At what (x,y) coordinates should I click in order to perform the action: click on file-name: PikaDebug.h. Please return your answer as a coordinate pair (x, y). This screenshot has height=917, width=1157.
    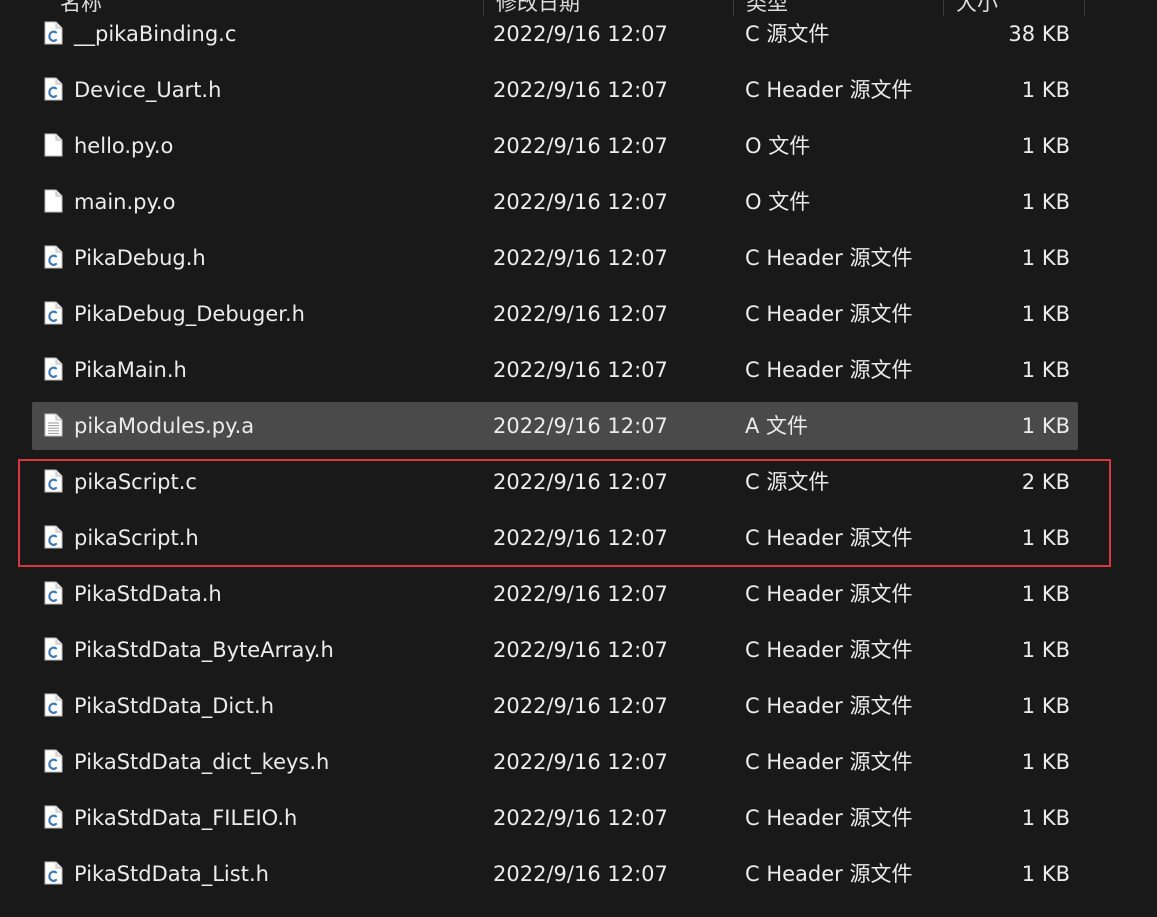
    Looking at the image, I should click on (140, 258).